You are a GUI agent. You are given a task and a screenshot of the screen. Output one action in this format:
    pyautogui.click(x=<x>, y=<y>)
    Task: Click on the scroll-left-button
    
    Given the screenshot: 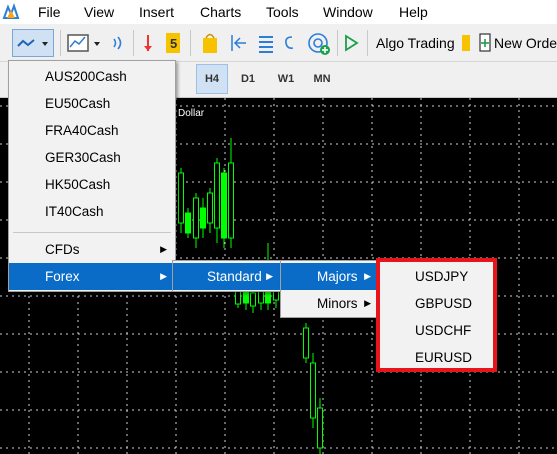 What is the action you would take?
    pyautogui.click(x=238, y=43)
    